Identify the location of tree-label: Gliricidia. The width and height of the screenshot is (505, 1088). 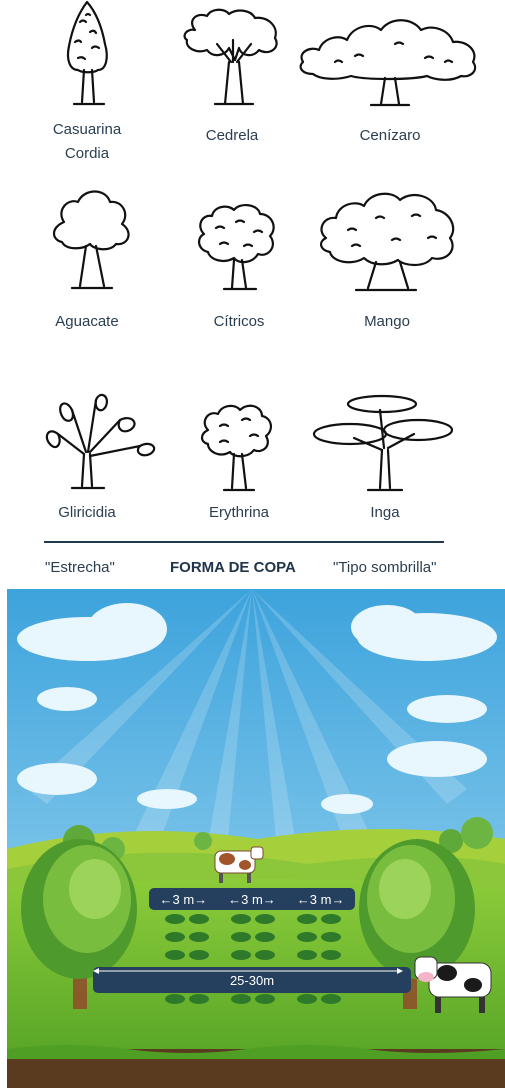
(87, 512).